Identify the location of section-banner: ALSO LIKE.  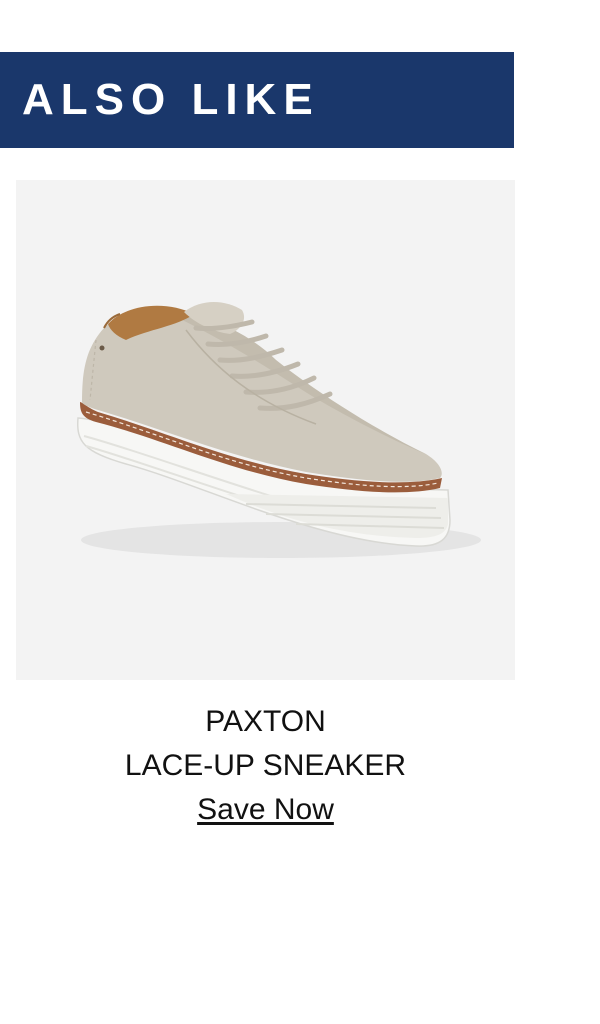
(257, 100).